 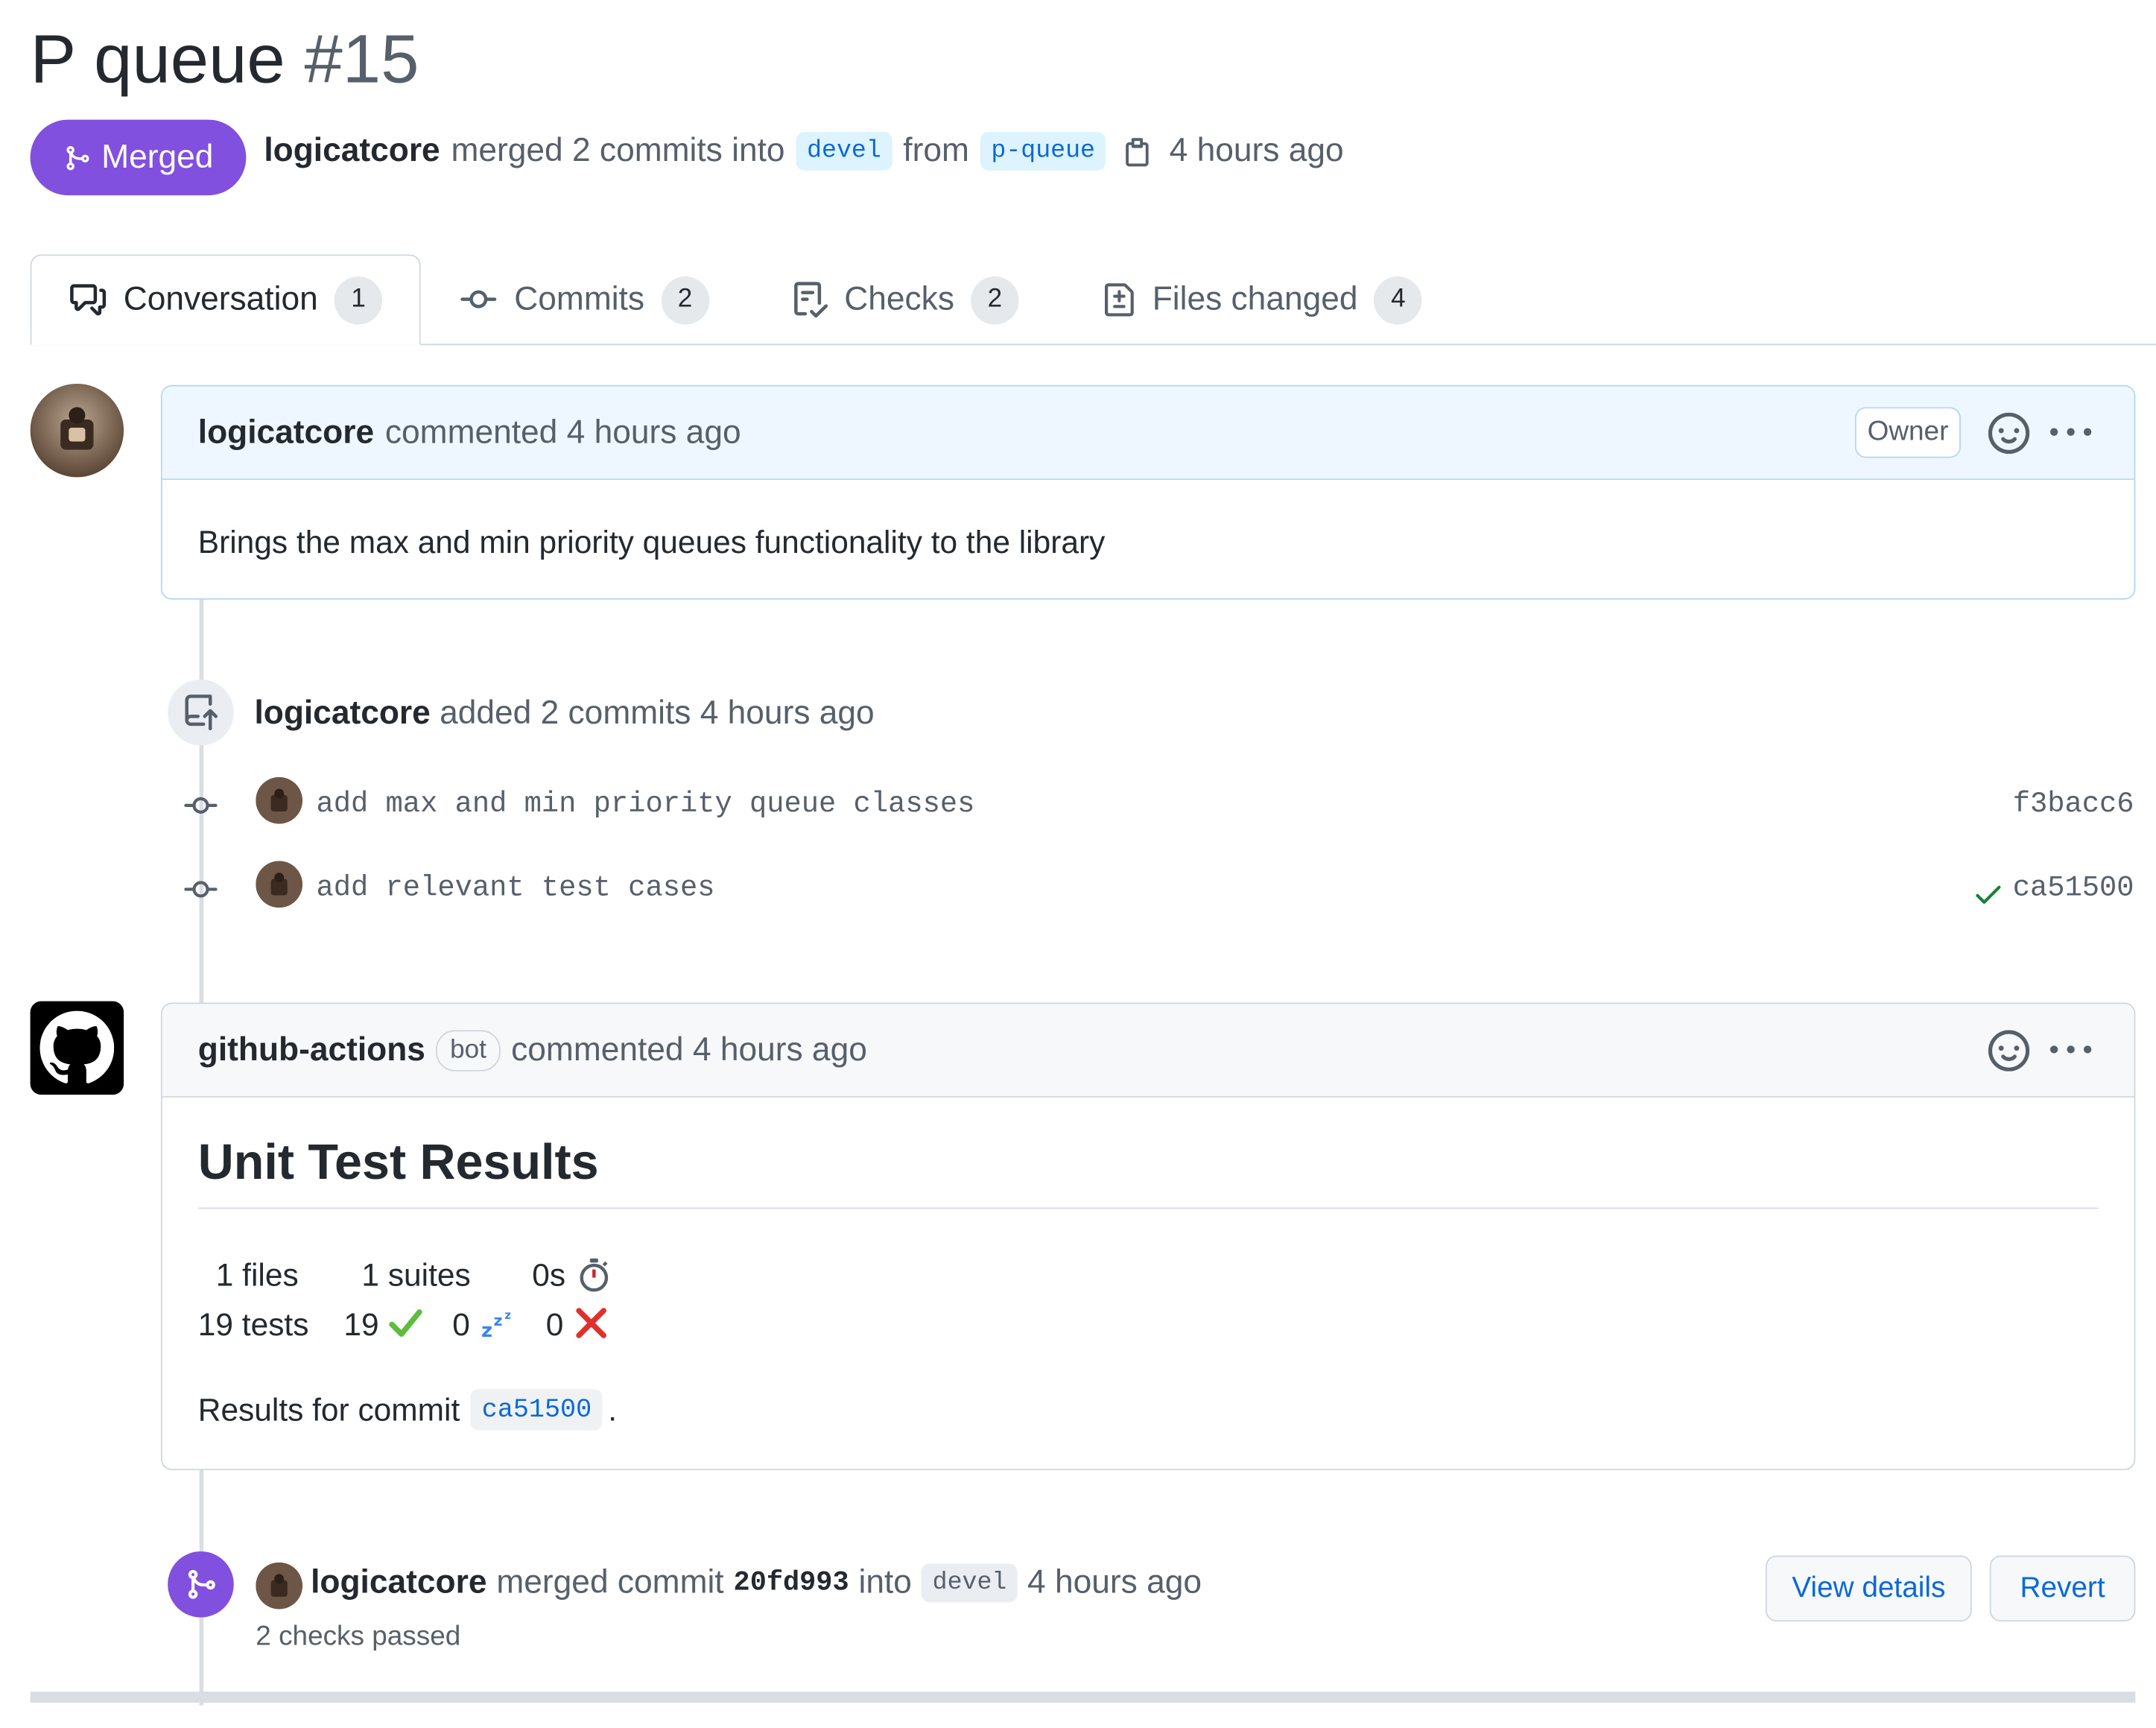 I want to click on comment-header: logicatcore commented 4 hours ago Owner, so click(x=1148, y=433).